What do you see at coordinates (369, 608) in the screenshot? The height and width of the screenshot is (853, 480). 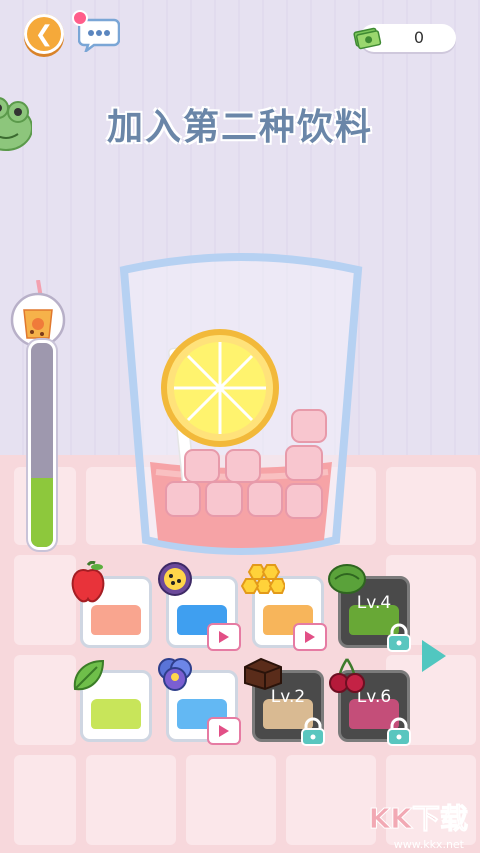 I see `drink-card-grape: Lv.4` at bounding box center [369, 608].